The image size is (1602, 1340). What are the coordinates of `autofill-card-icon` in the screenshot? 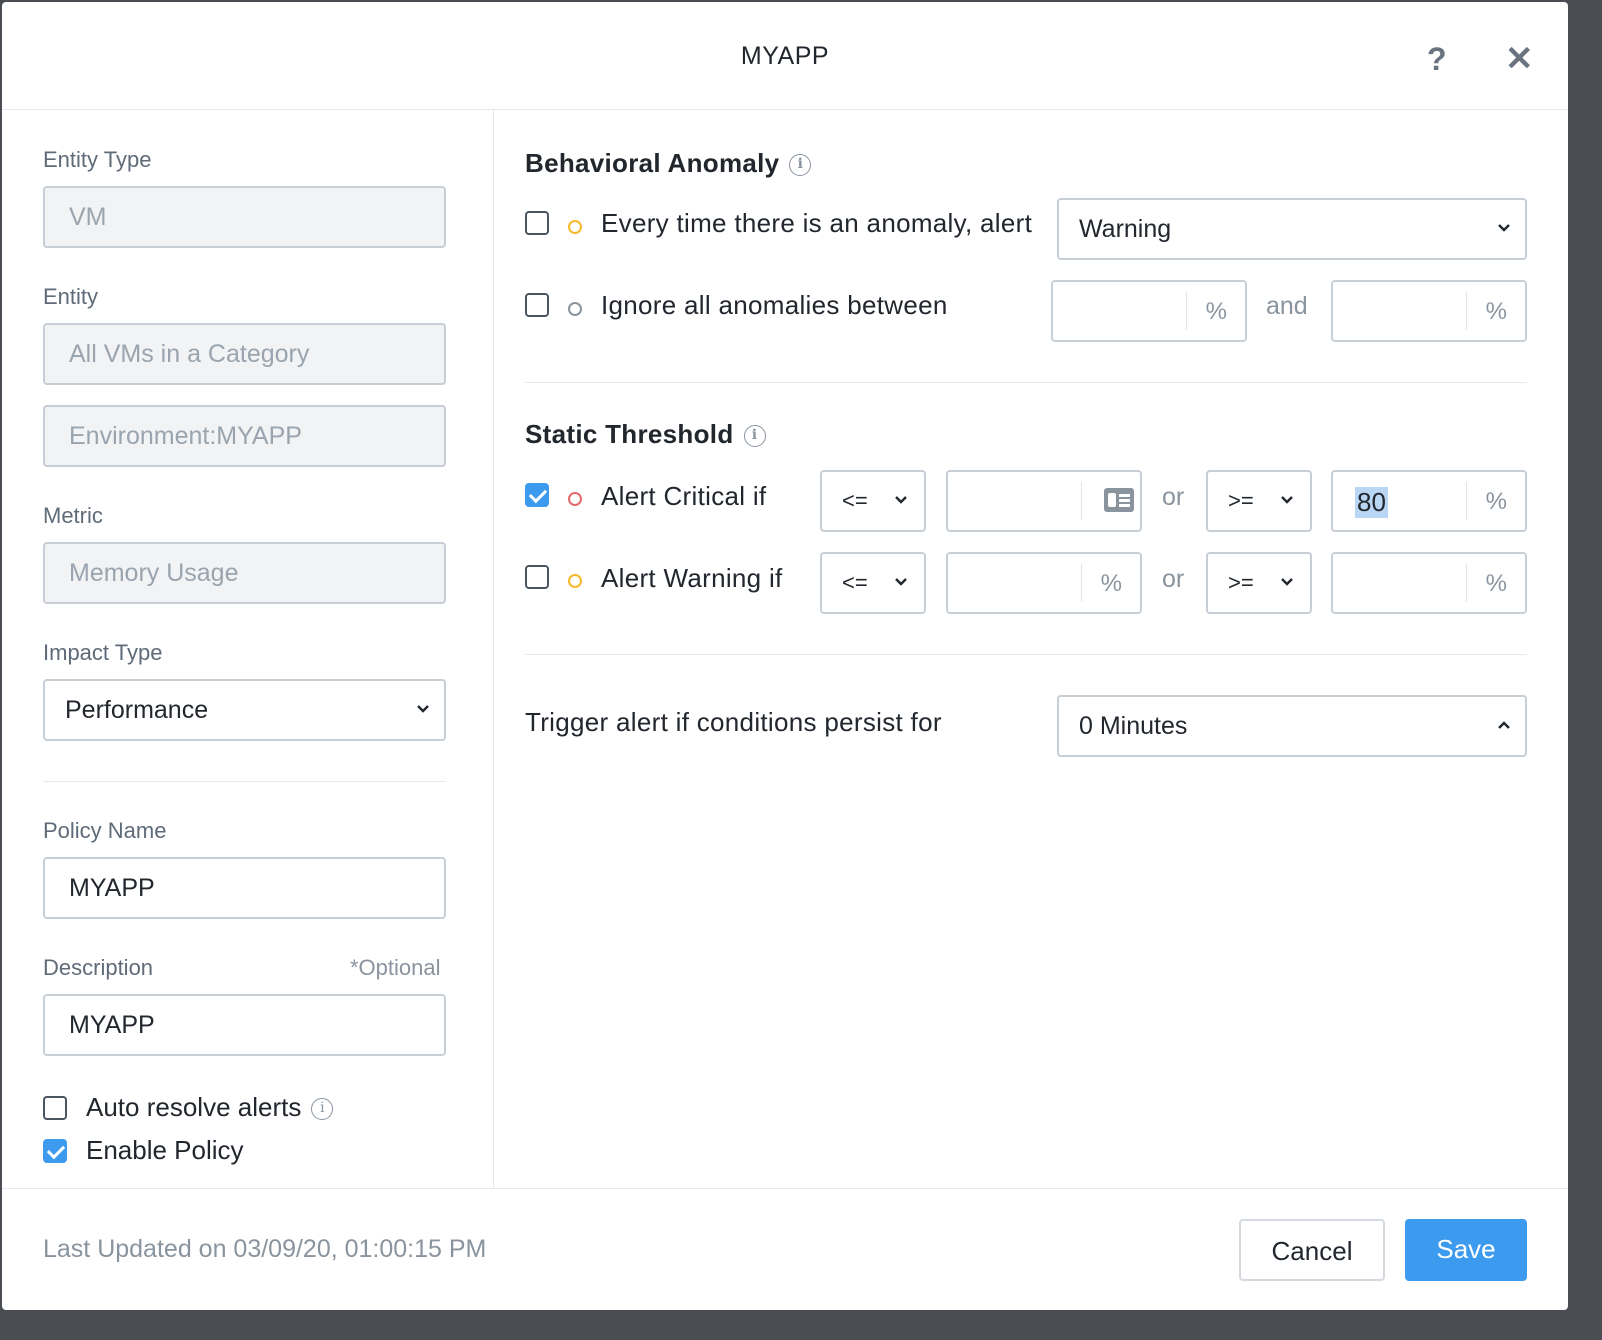 It's located at (1119, 500).